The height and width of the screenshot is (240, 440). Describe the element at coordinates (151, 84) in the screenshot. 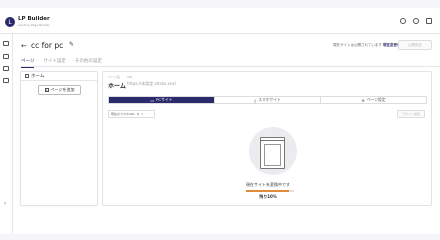

I see `page-url: https://未設定.shalix.xxx/` at that location.